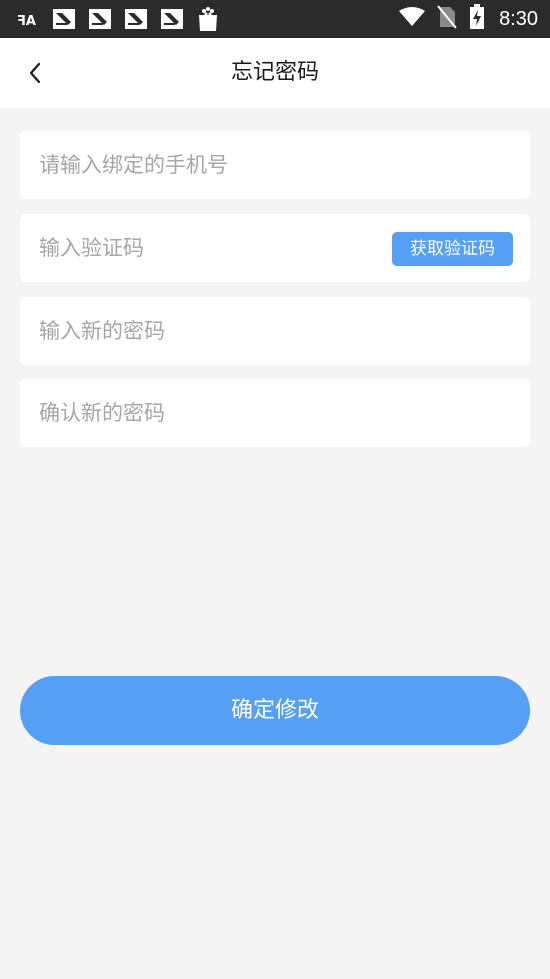  Describe the element at coordinates (275, 248) in the screenshot. I see `code-field: 获取验证码` at that location.